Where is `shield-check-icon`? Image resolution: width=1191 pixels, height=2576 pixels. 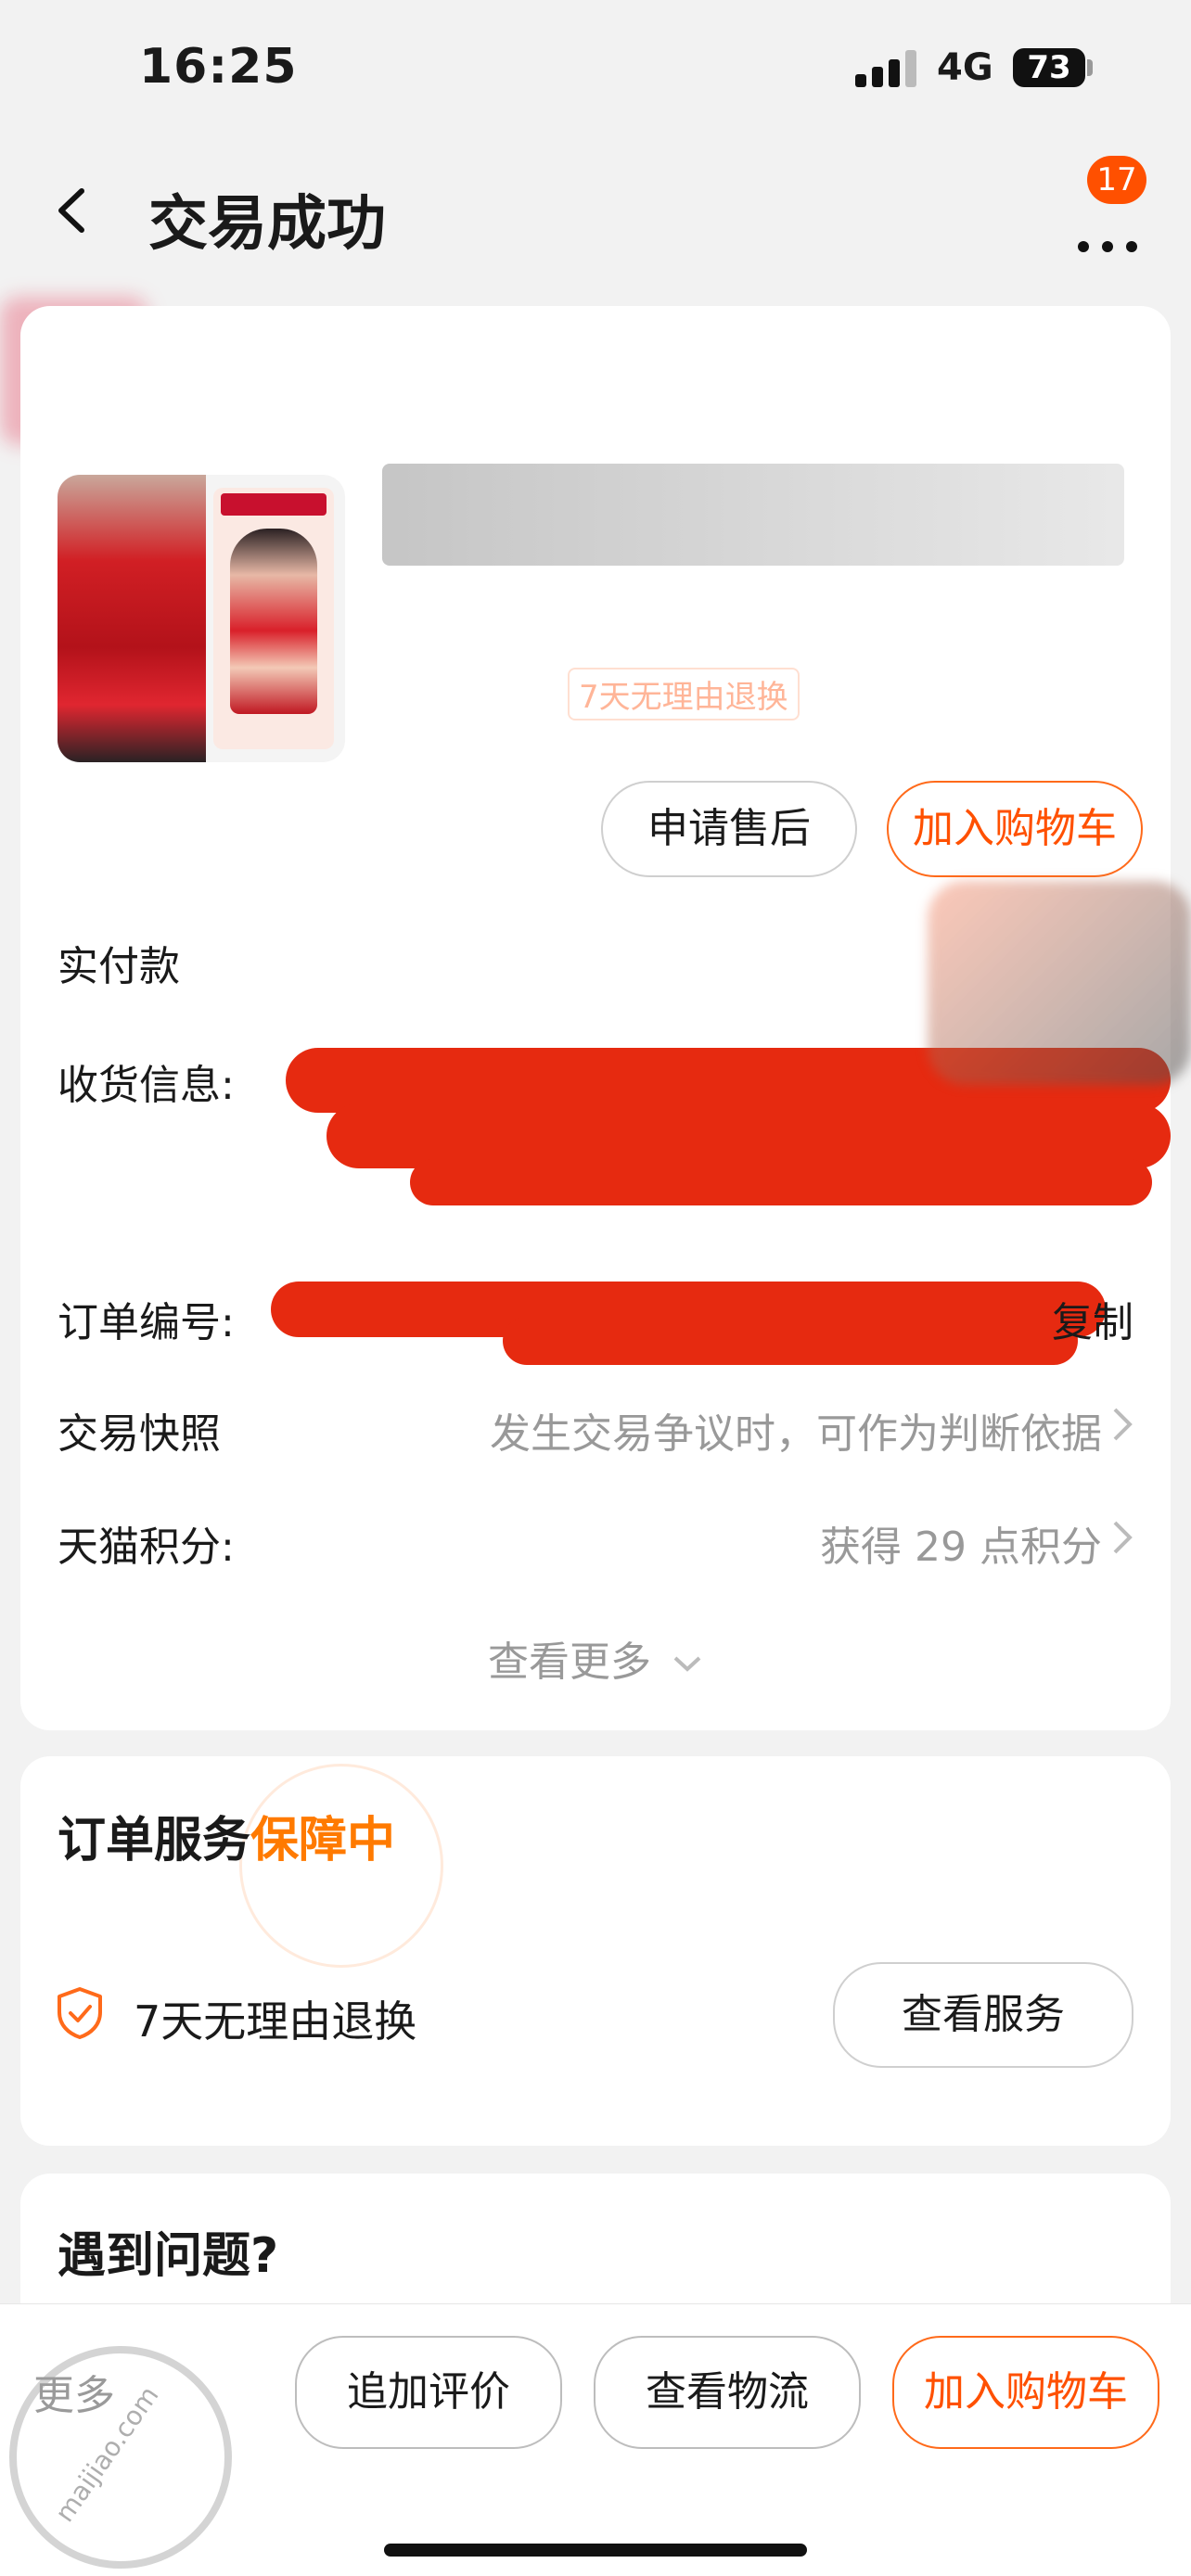 shield-check-icon is located at coordinates (80, 2013).